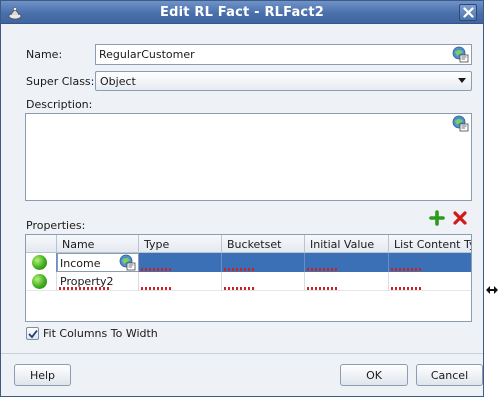  I want to click on add-property-button, so click(437, 218).